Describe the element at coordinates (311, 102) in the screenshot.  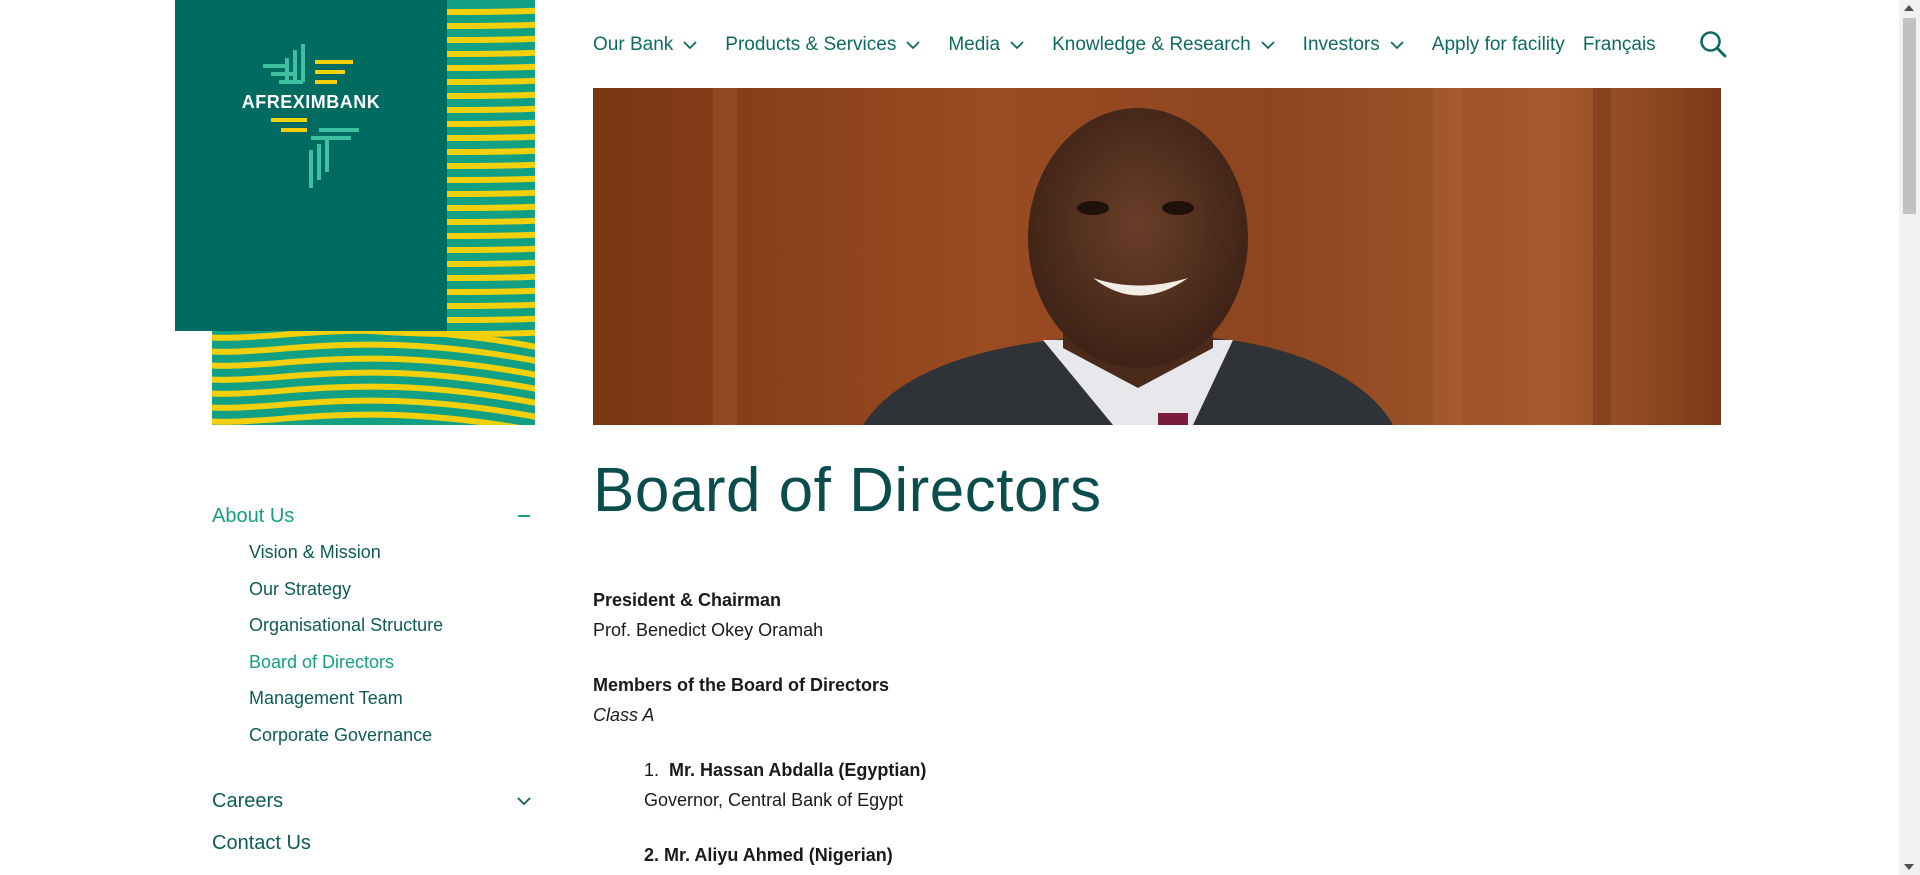
I see `brand-name: AFREXIMBANK` at that location.